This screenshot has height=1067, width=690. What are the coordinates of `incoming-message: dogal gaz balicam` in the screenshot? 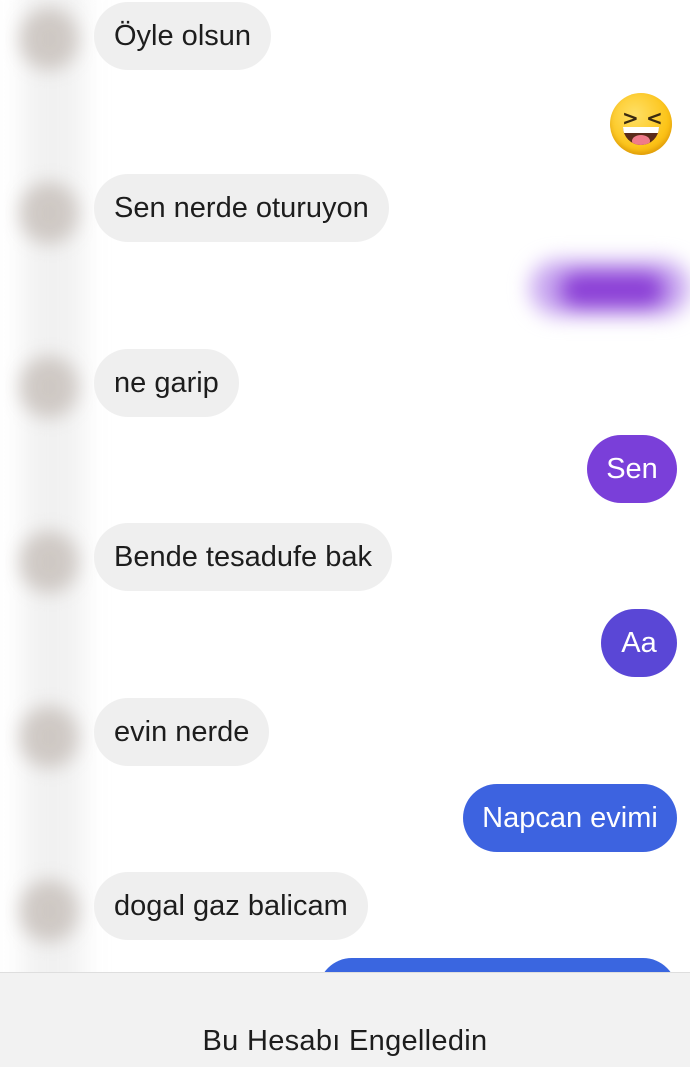 It's located at (231, 906).